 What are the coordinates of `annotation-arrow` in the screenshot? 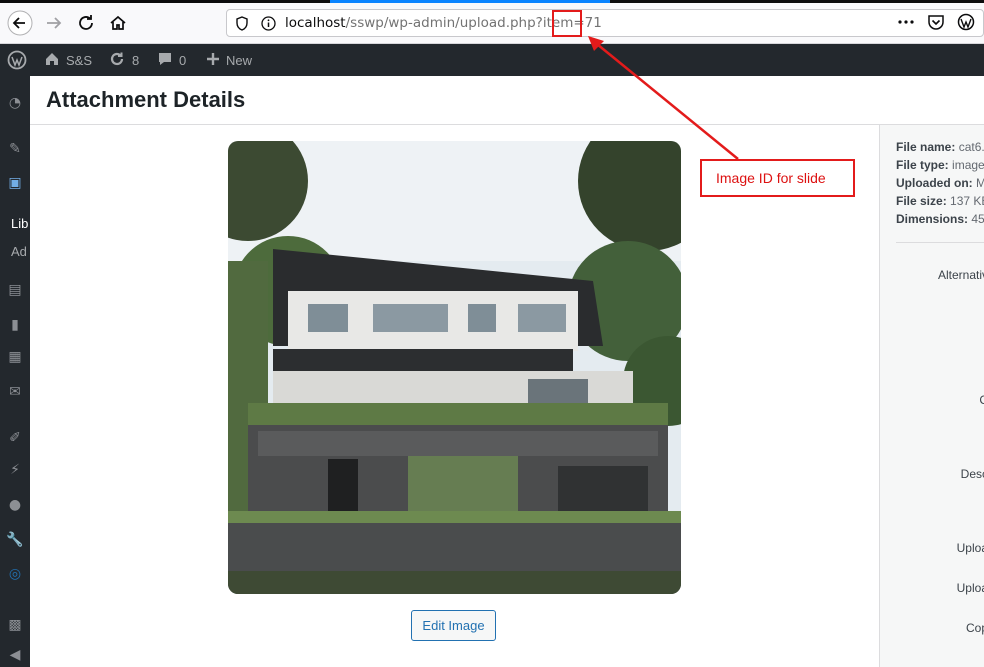 It's located at (663, 98).